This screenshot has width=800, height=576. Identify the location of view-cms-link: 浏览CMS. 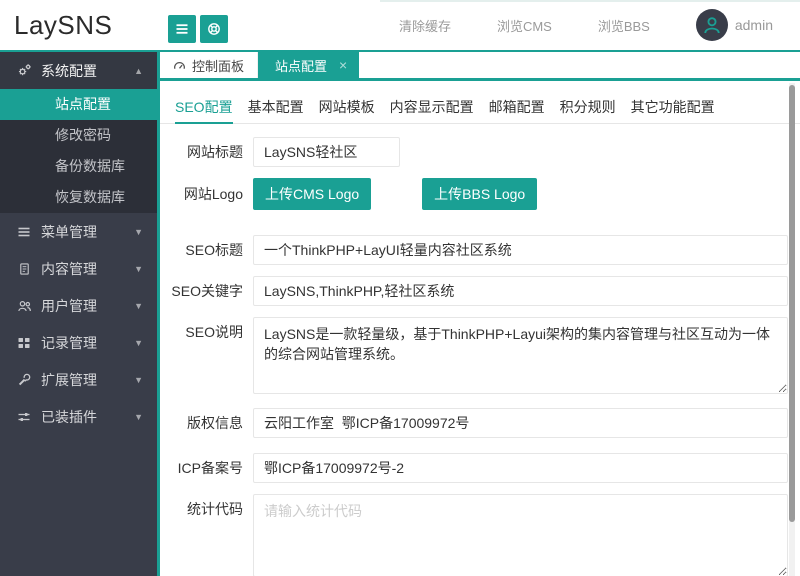
(524, 25).